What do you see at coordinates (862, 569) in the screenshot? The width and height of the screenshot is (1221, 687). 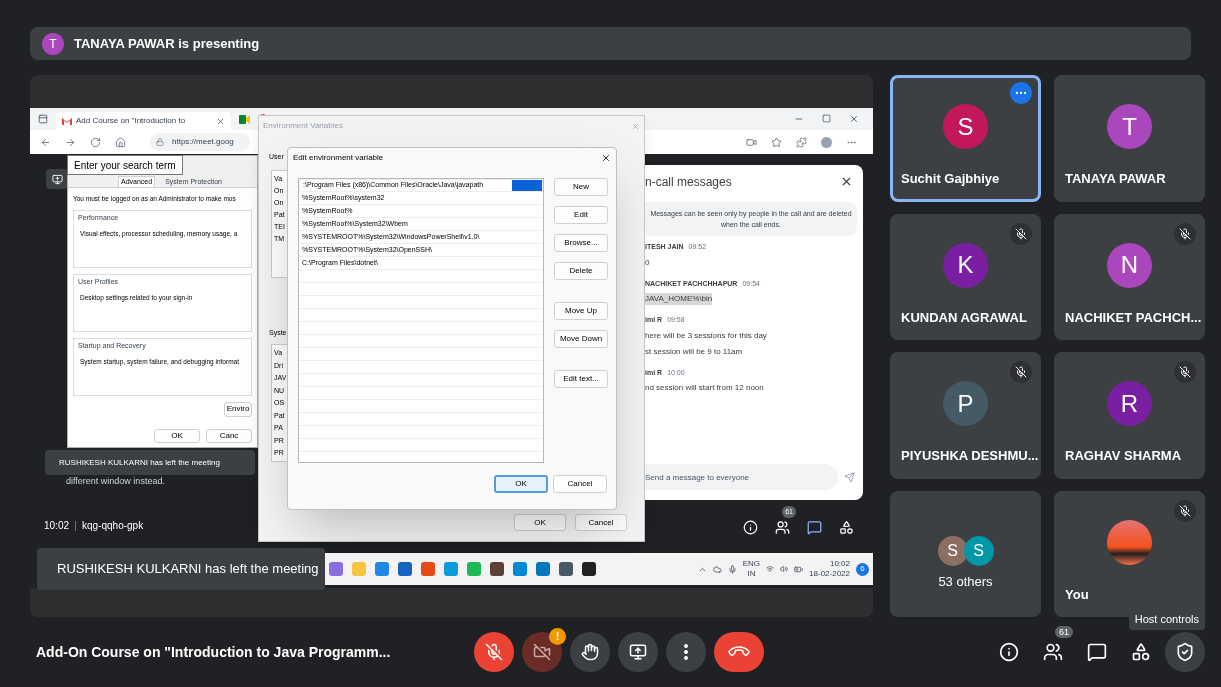 I see `notification-badge: 6` at bounding box center [862, 569].